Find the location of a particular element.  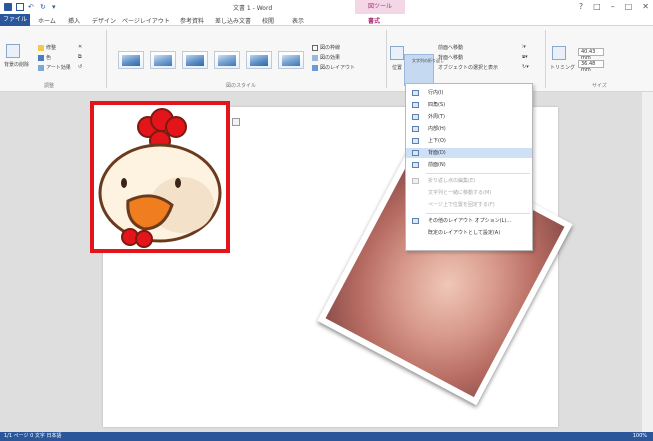

remove-background-label: 背景の削除 is located at coordinates (17, 65).